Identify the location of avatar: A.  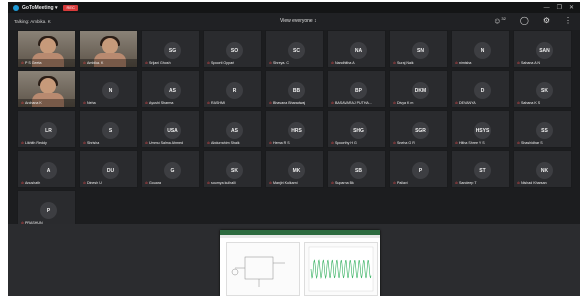
(48, 170).